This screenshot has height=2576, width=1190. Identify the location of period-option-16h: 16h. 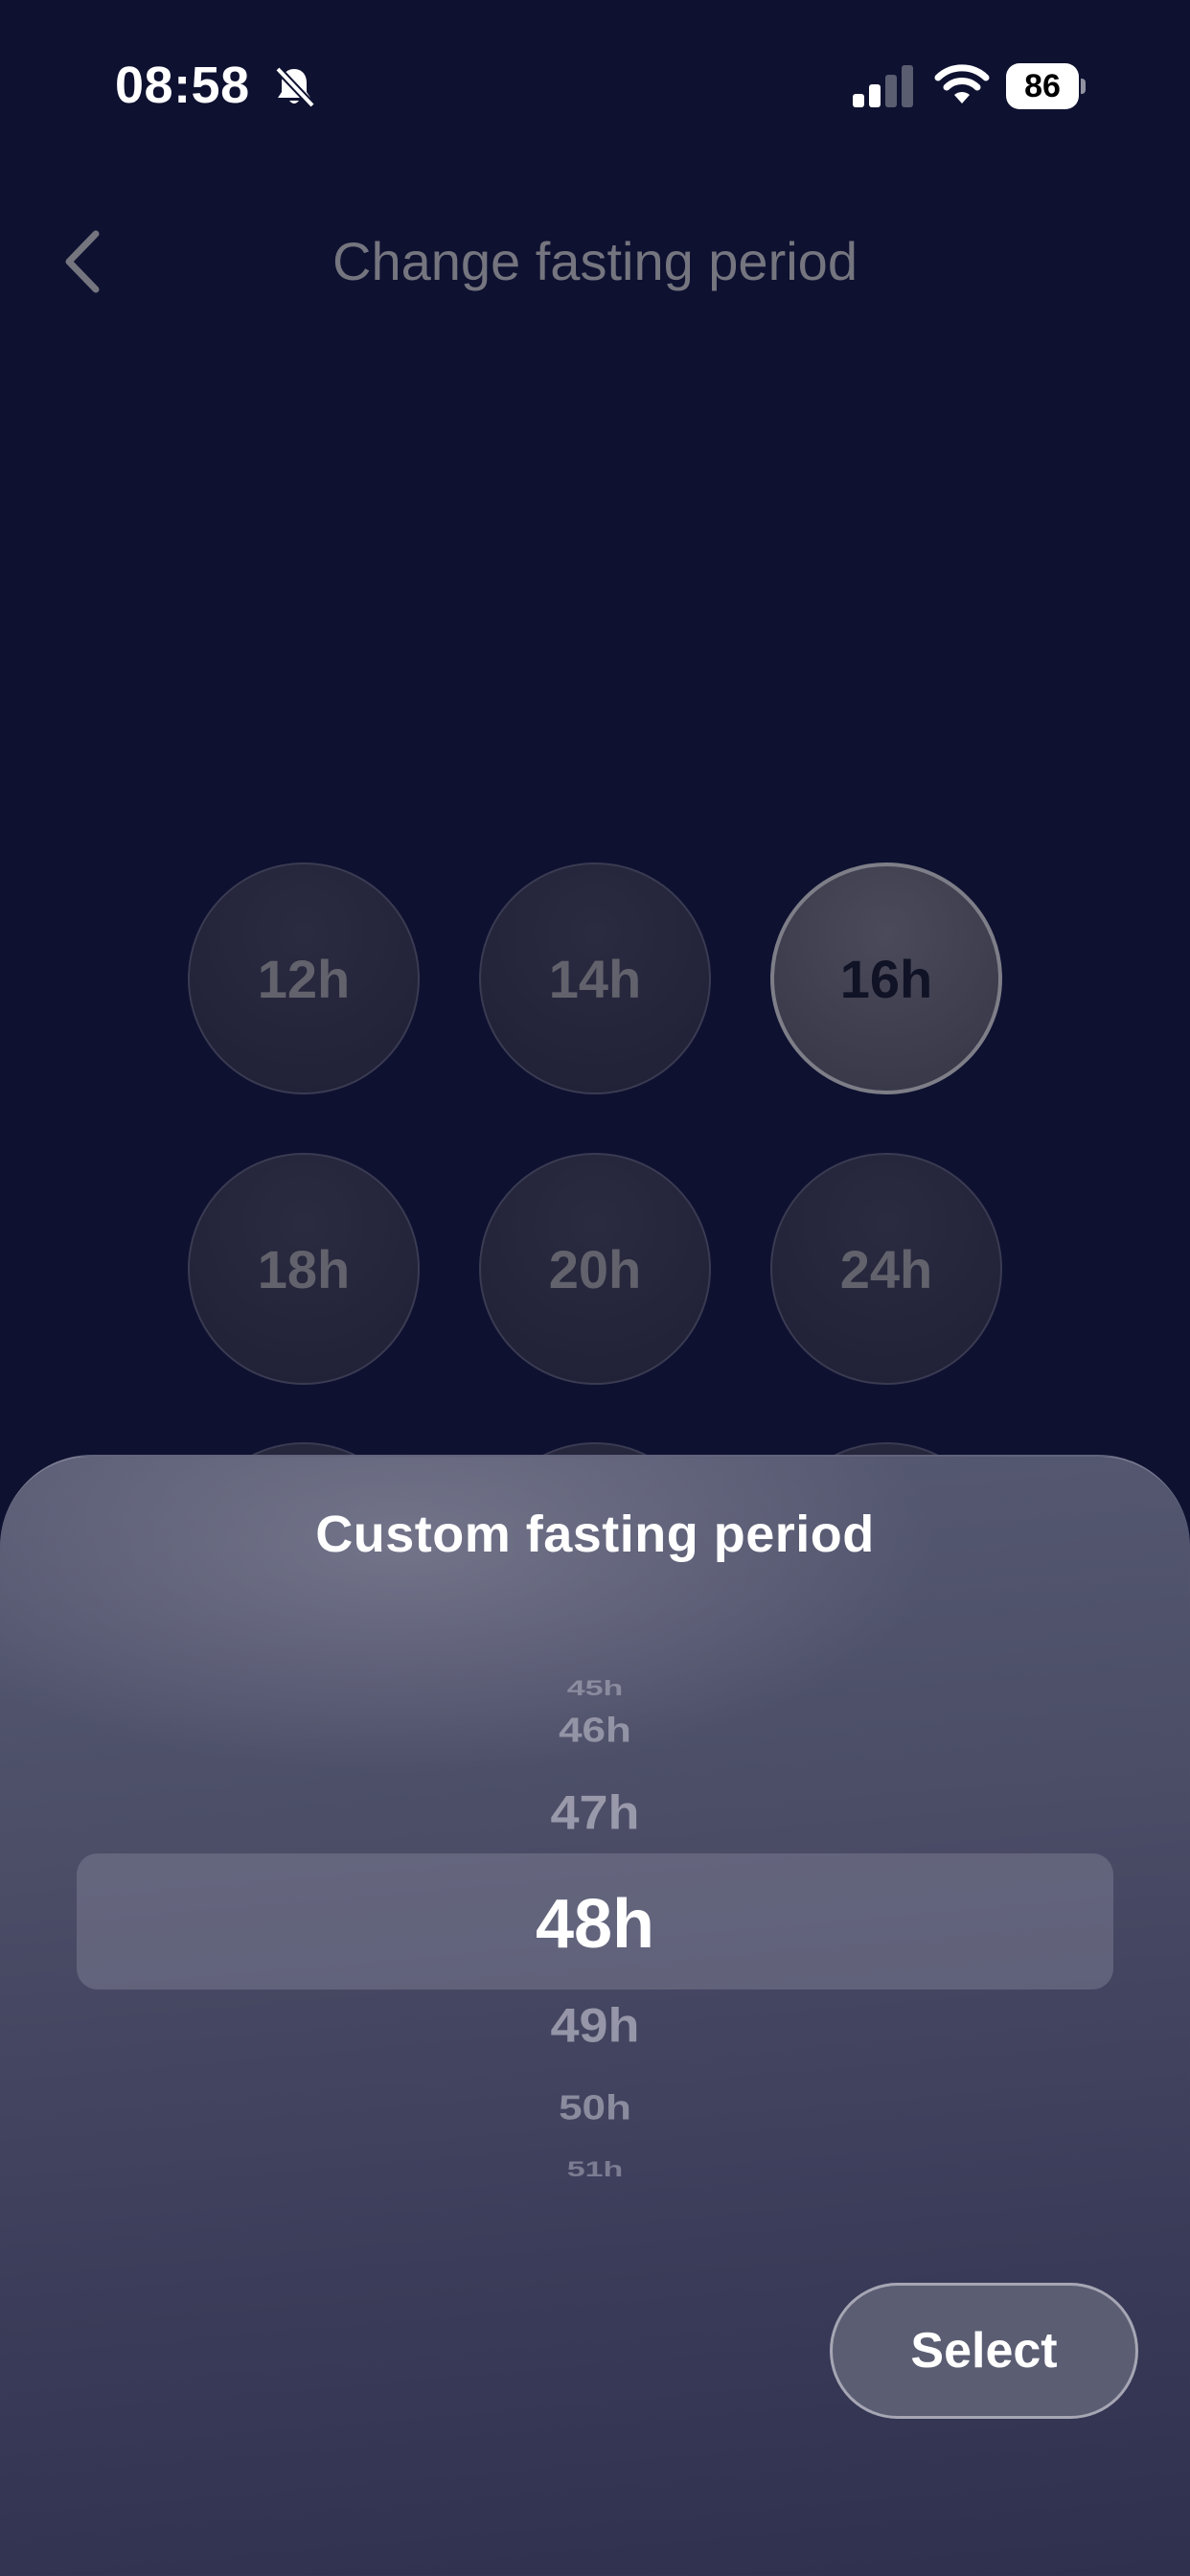
(886, 978).